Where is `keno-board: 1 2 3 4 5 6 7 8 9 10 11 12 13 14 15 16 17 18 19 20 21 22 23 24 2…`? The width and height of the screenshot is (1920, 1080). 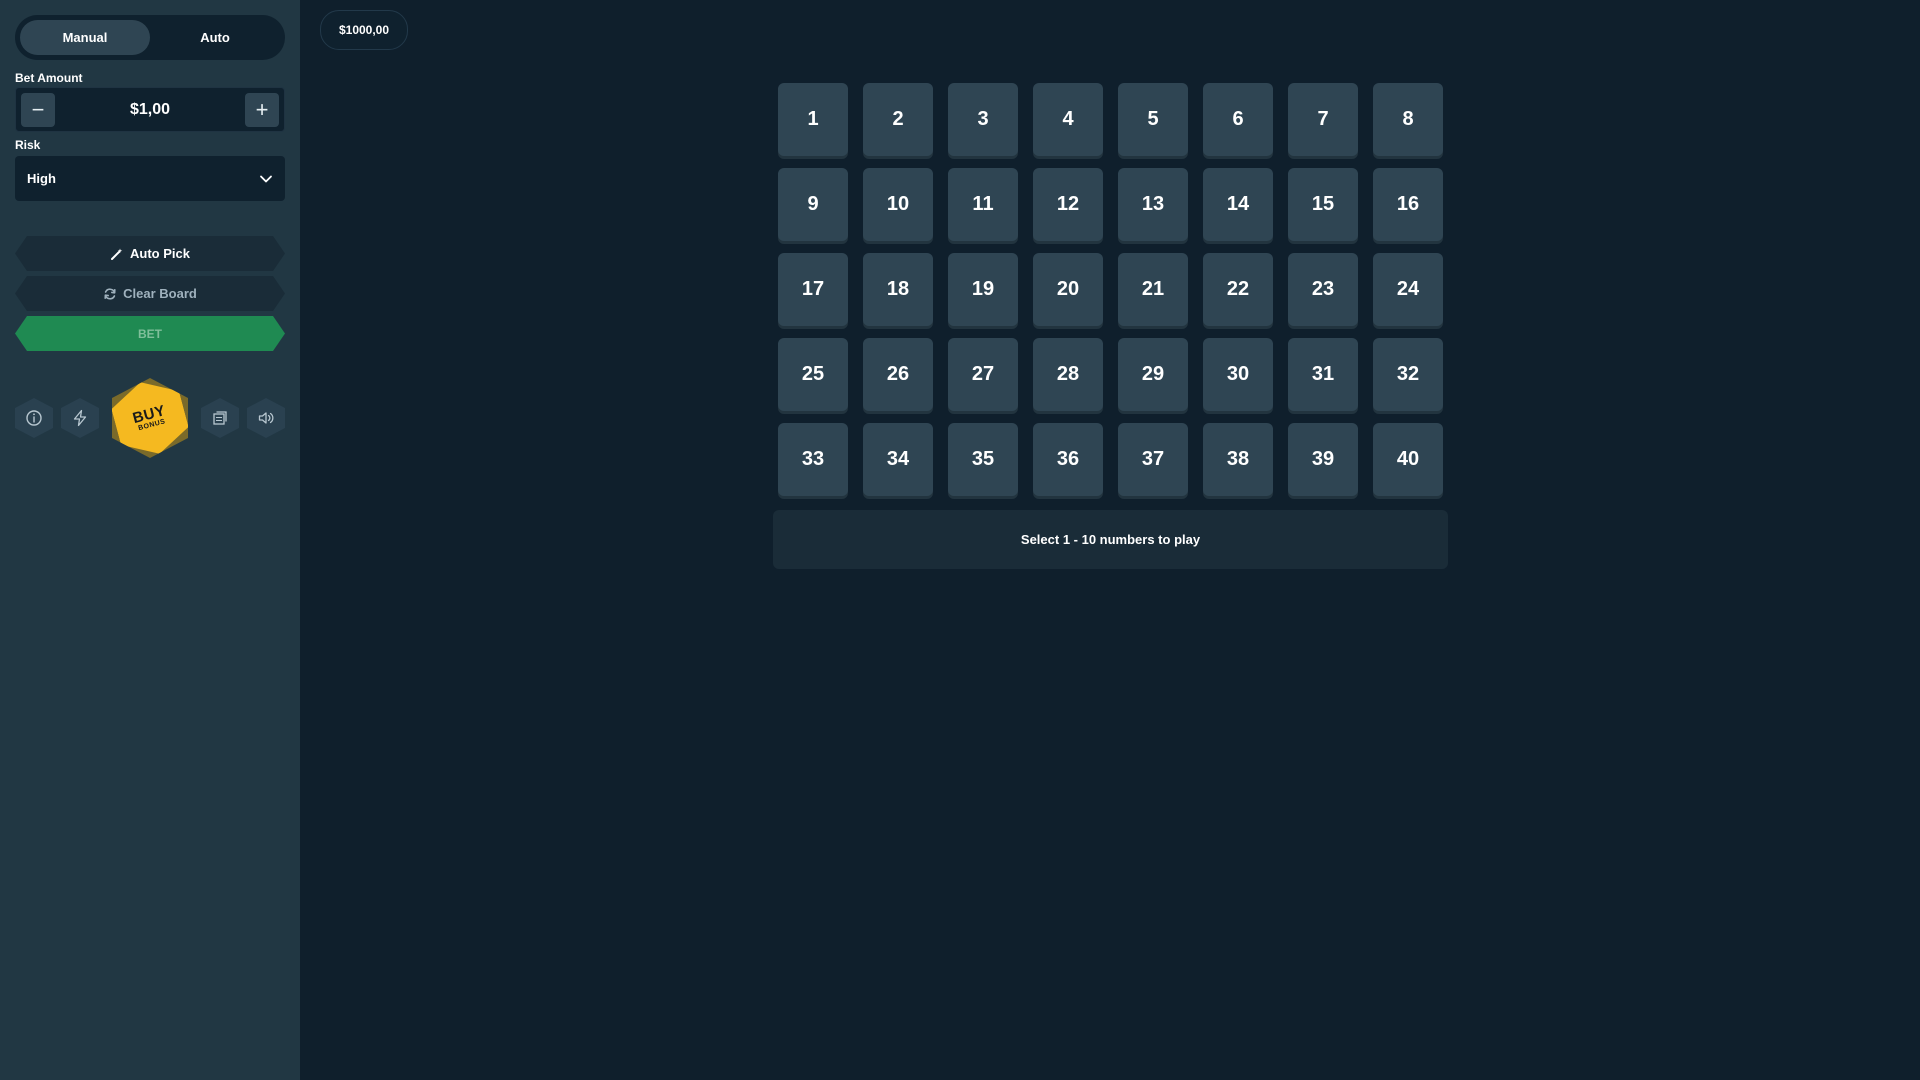 keno-board: 1 2 3 4 5 6 7 8 9 10 11 12 13 14 15 16 17 18 19 20 21 22 23 24 2… is located at coordinates (1110, 291).